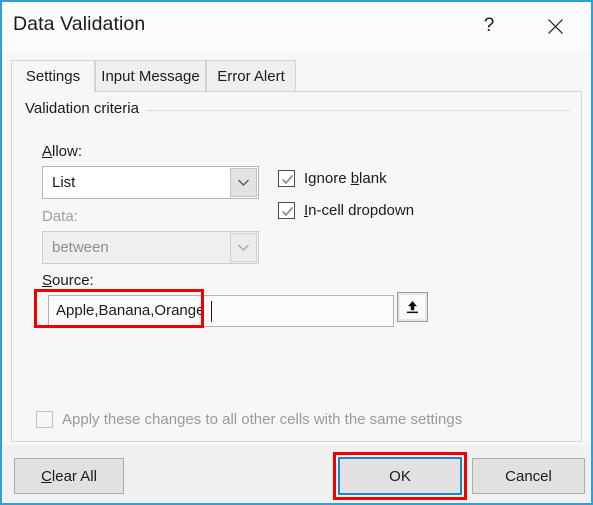 The width and height of the screenshot is (593, 505). Describe the element at coordinates (64, 182) in the screenshot. I see `allow-dropdown-value: List` at that location.